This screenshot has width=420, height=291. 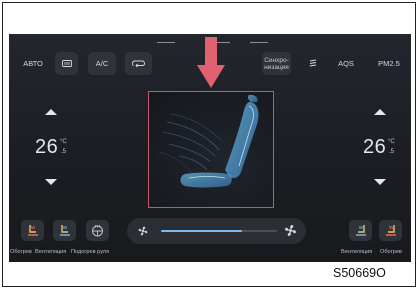 What do you see at coordinates (202, 231) in the screenshot?
I see `fan-level-fill` at bounding box center [202, 231].